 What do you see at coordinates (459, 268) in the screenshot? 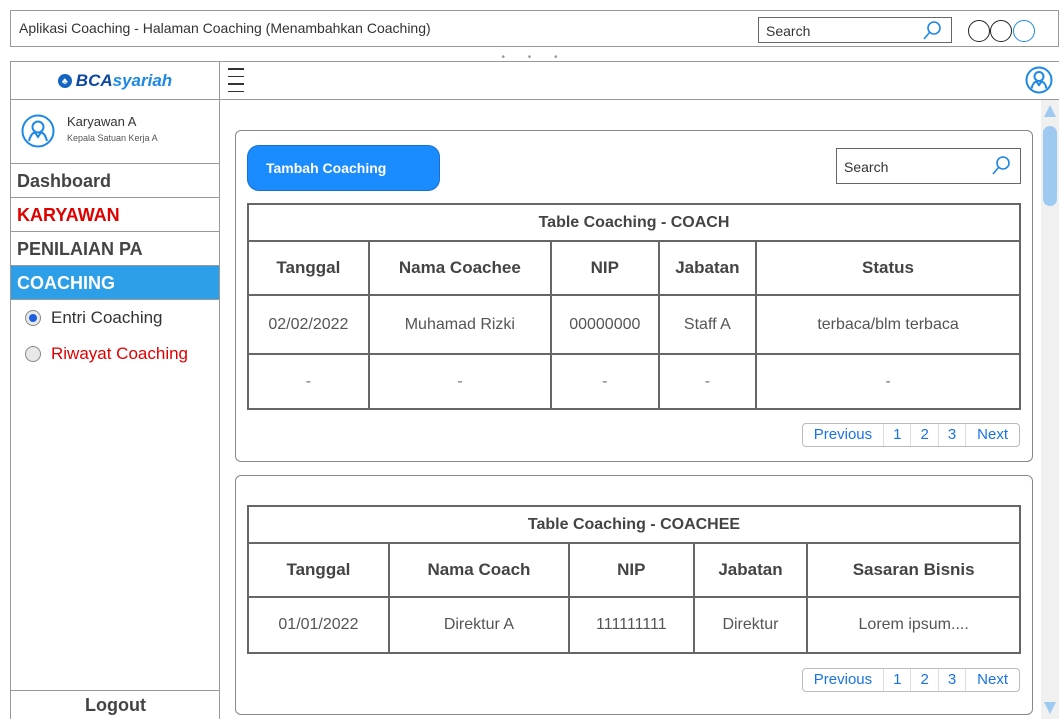
I see `column-header: Nama Coachee` at bounding box center [459, 268].